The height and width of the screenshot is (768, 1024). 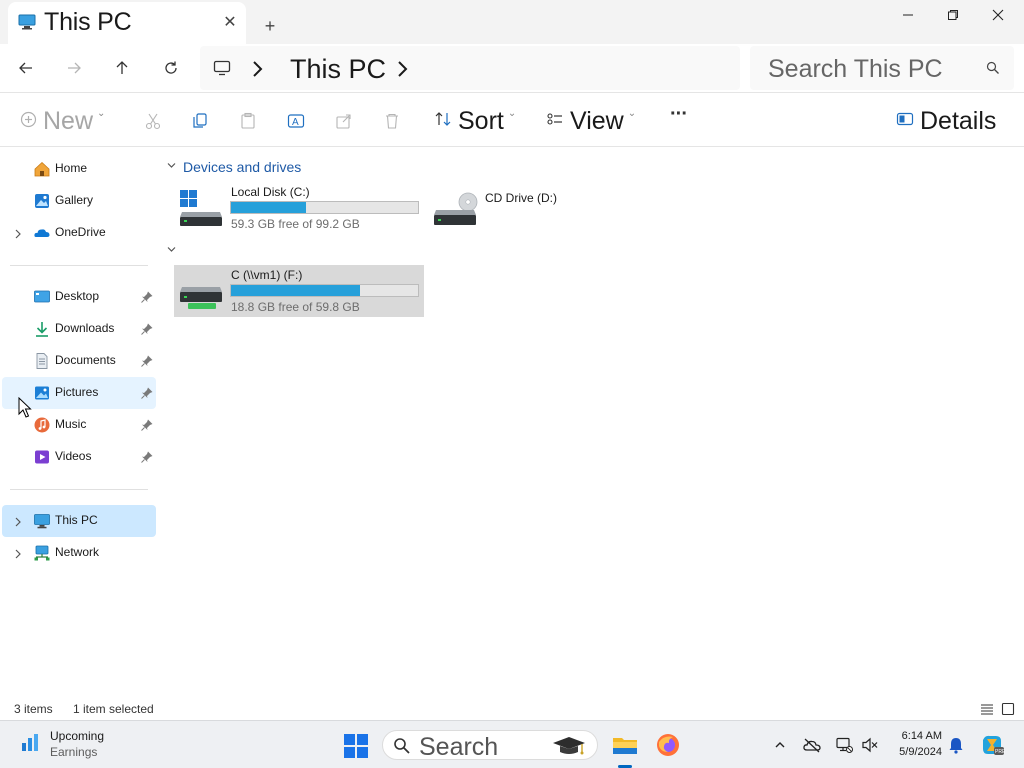 What do you see at coordinates (79, 201) in the screenshot?
I see `sidebar-item-gallery: Gallery` at bounding box center [79, 201].